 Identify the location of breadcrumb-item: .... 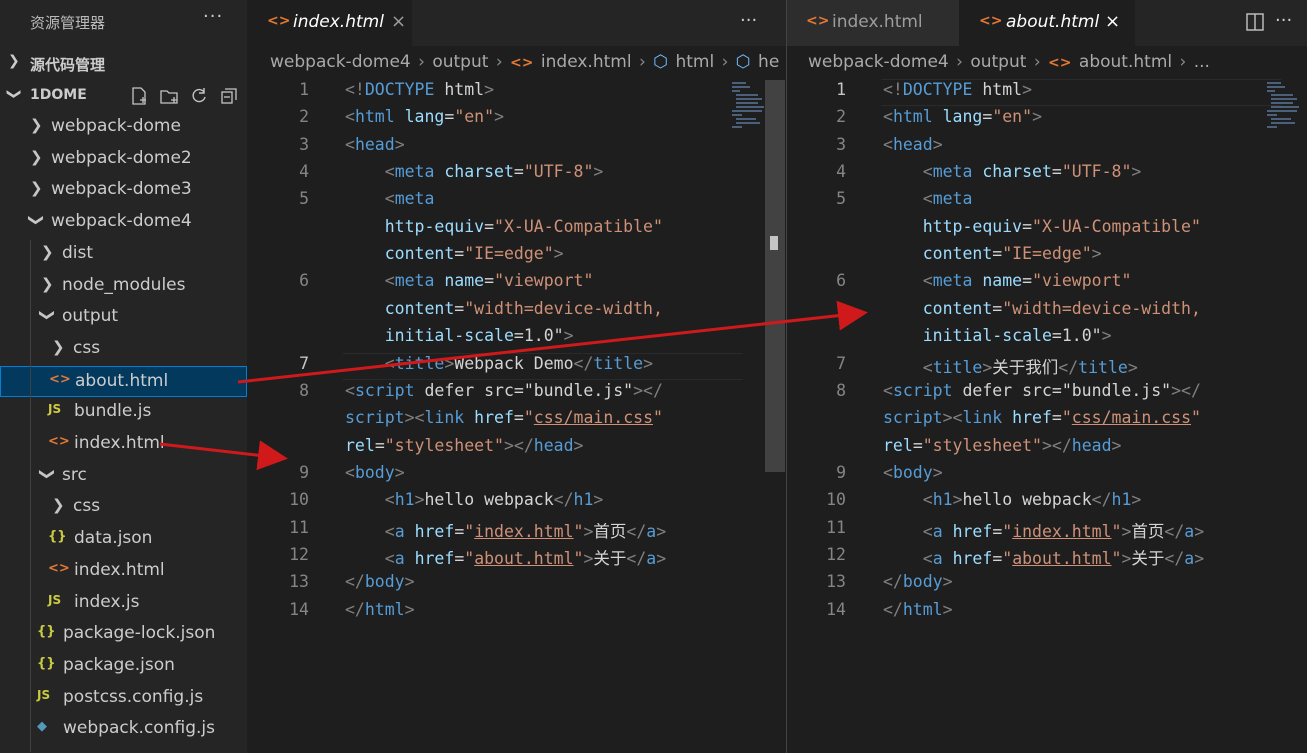
(1202, 62).